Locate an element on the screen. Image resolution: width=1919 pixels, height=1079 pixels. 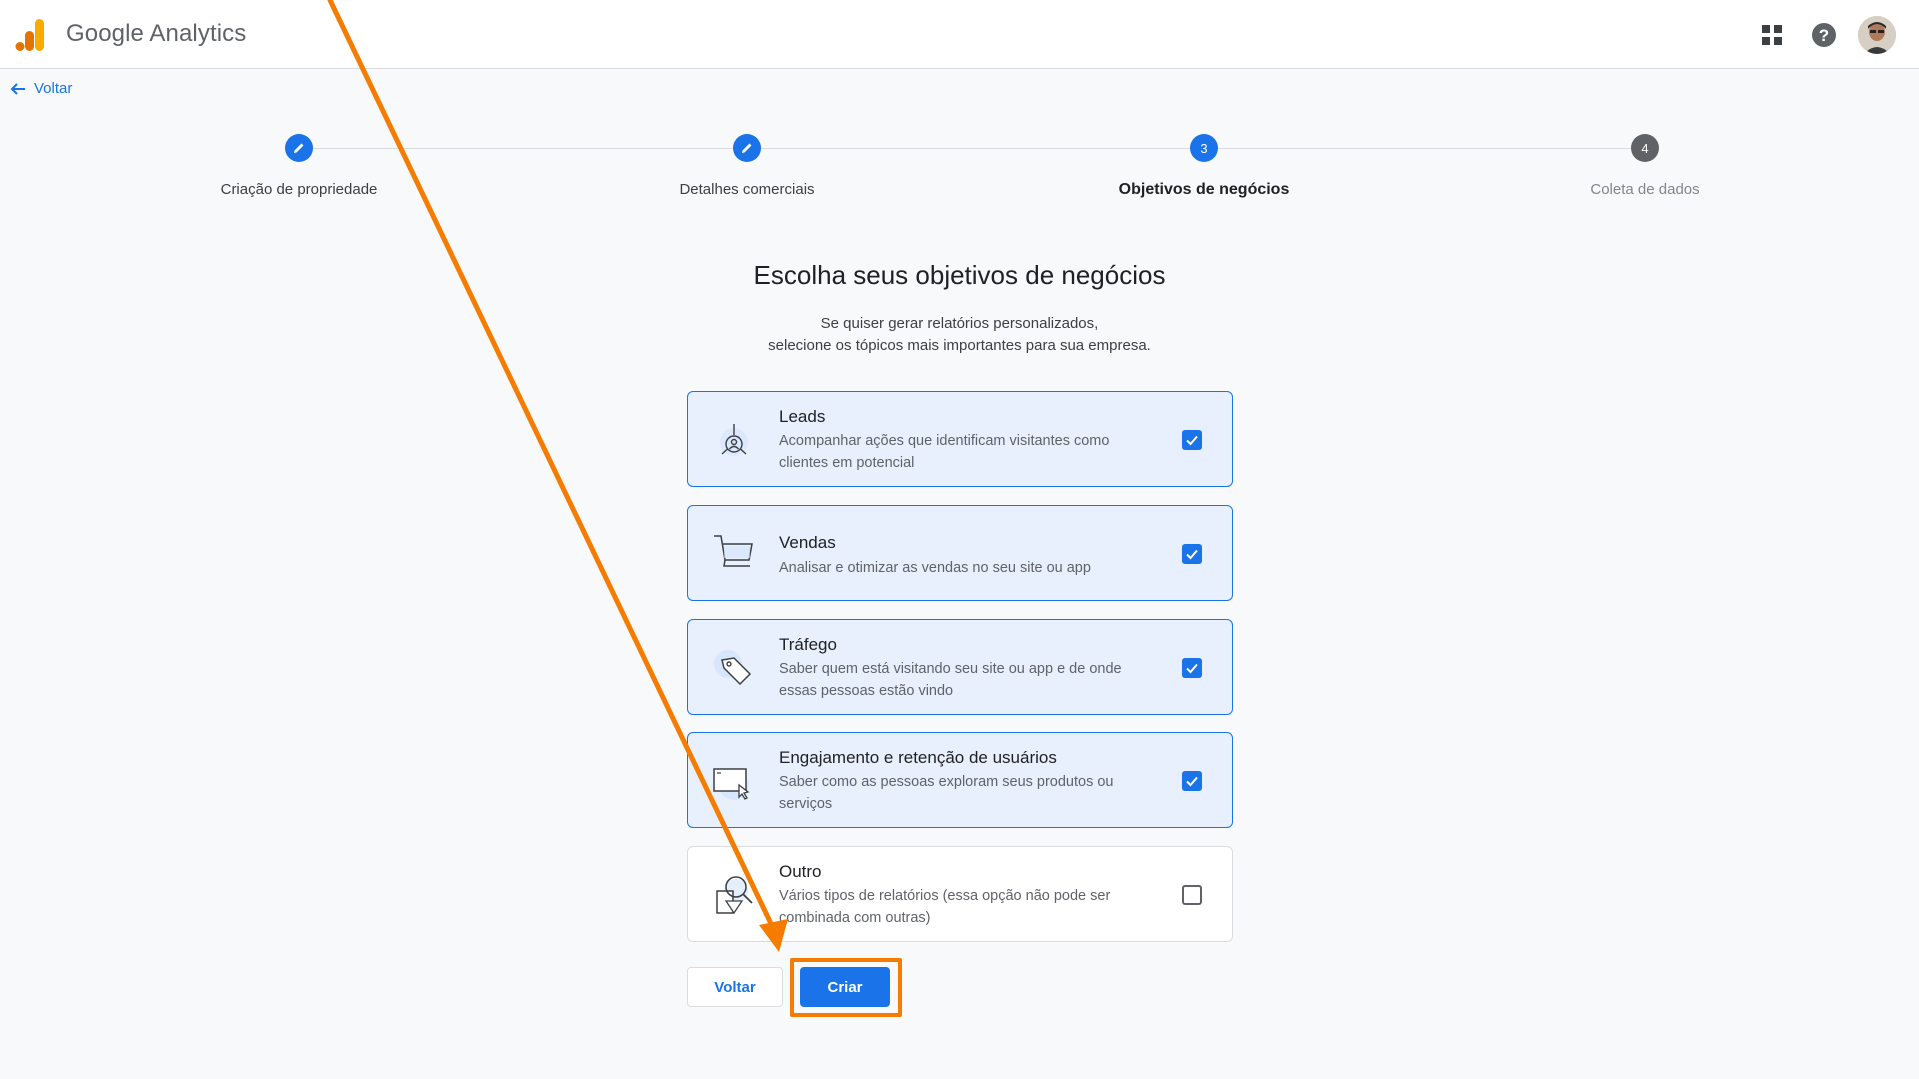
help-circle-icon: ? is located at coordinates (1824, 35).